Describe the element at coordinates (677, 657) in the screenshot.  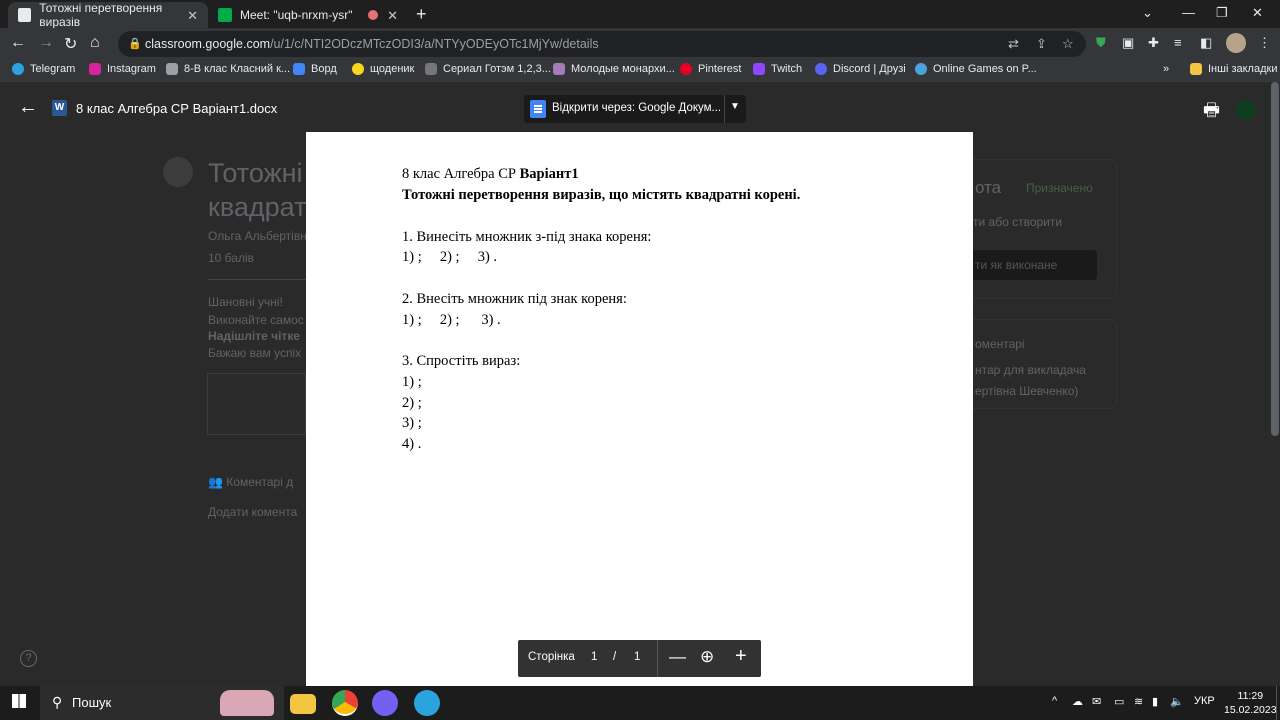
I see `zoom-out-icon: —` at that location.